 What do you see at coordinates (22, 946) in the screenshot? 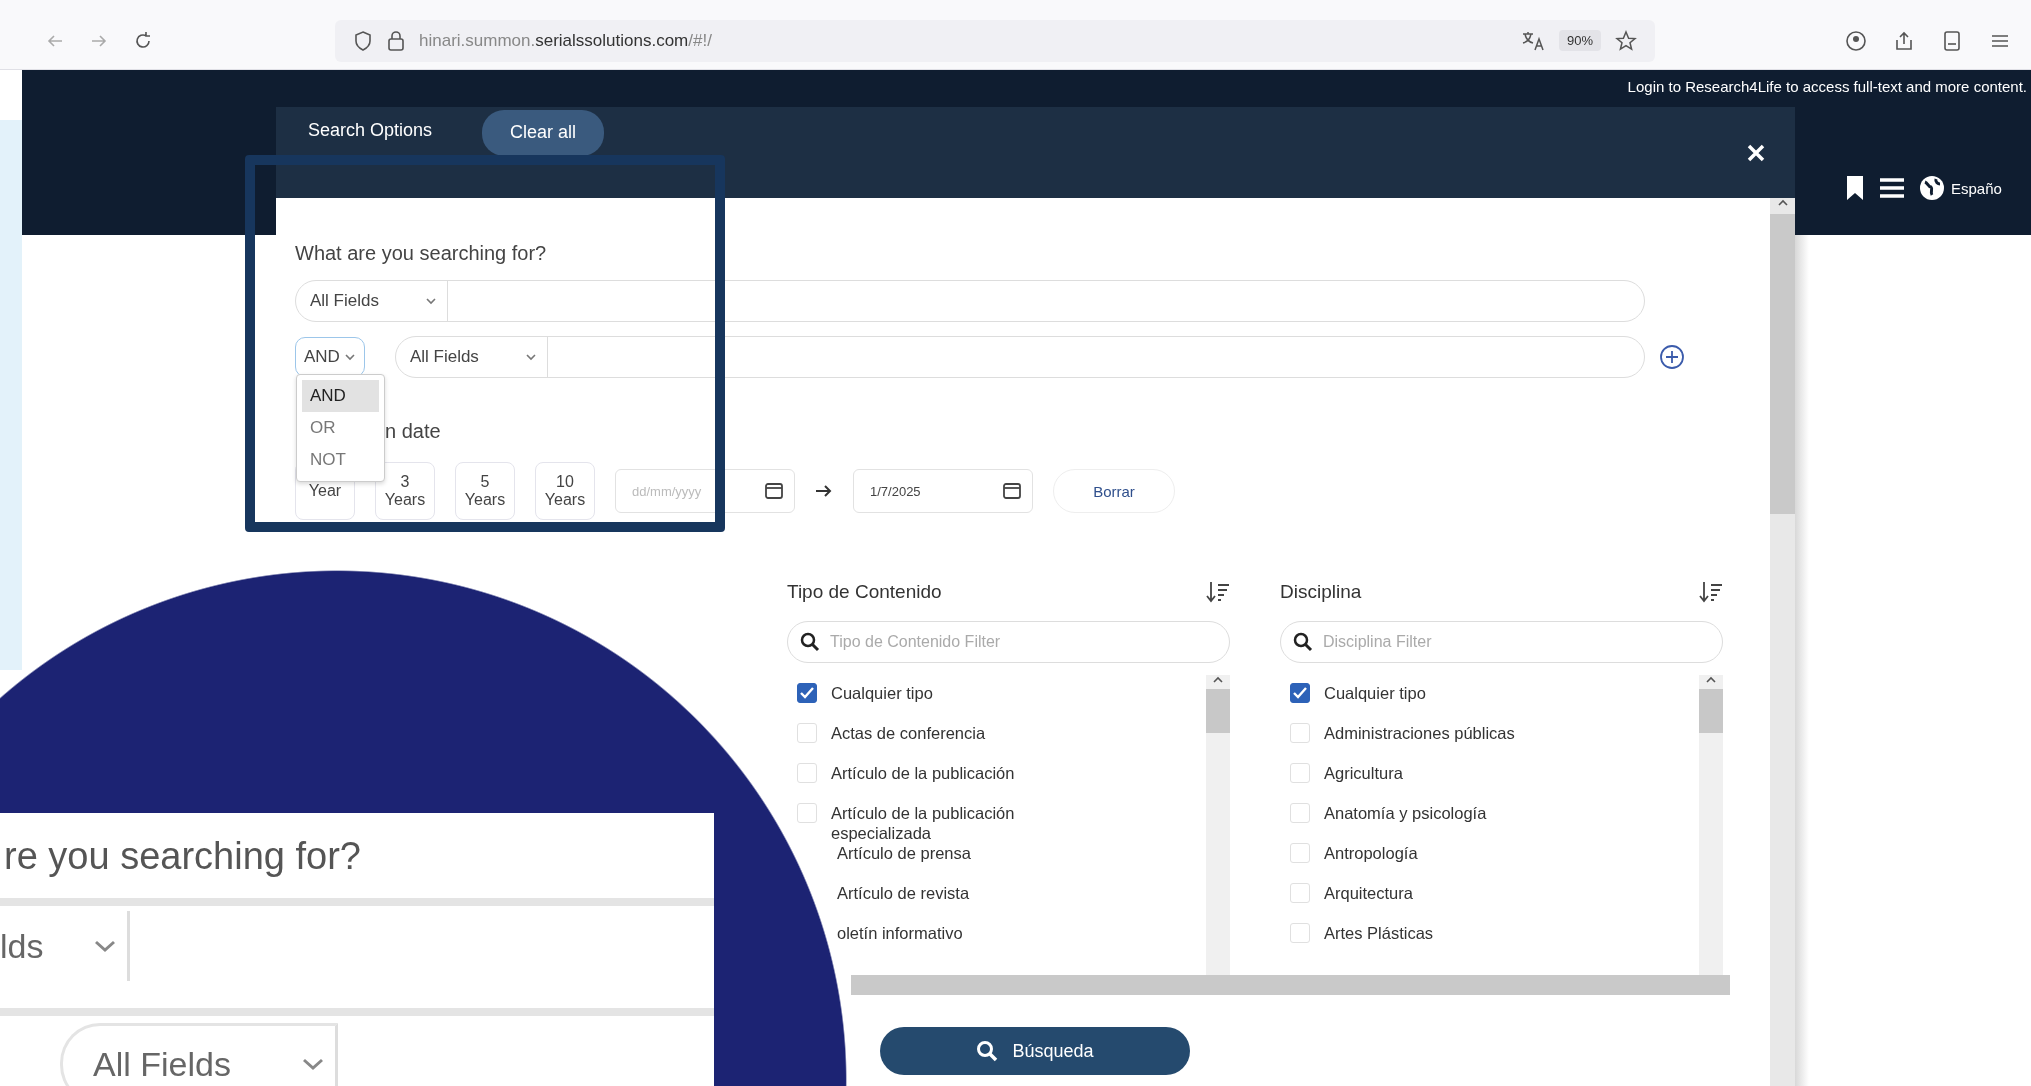
I see `field-select-text: lds` at bounding box center [22, 946].